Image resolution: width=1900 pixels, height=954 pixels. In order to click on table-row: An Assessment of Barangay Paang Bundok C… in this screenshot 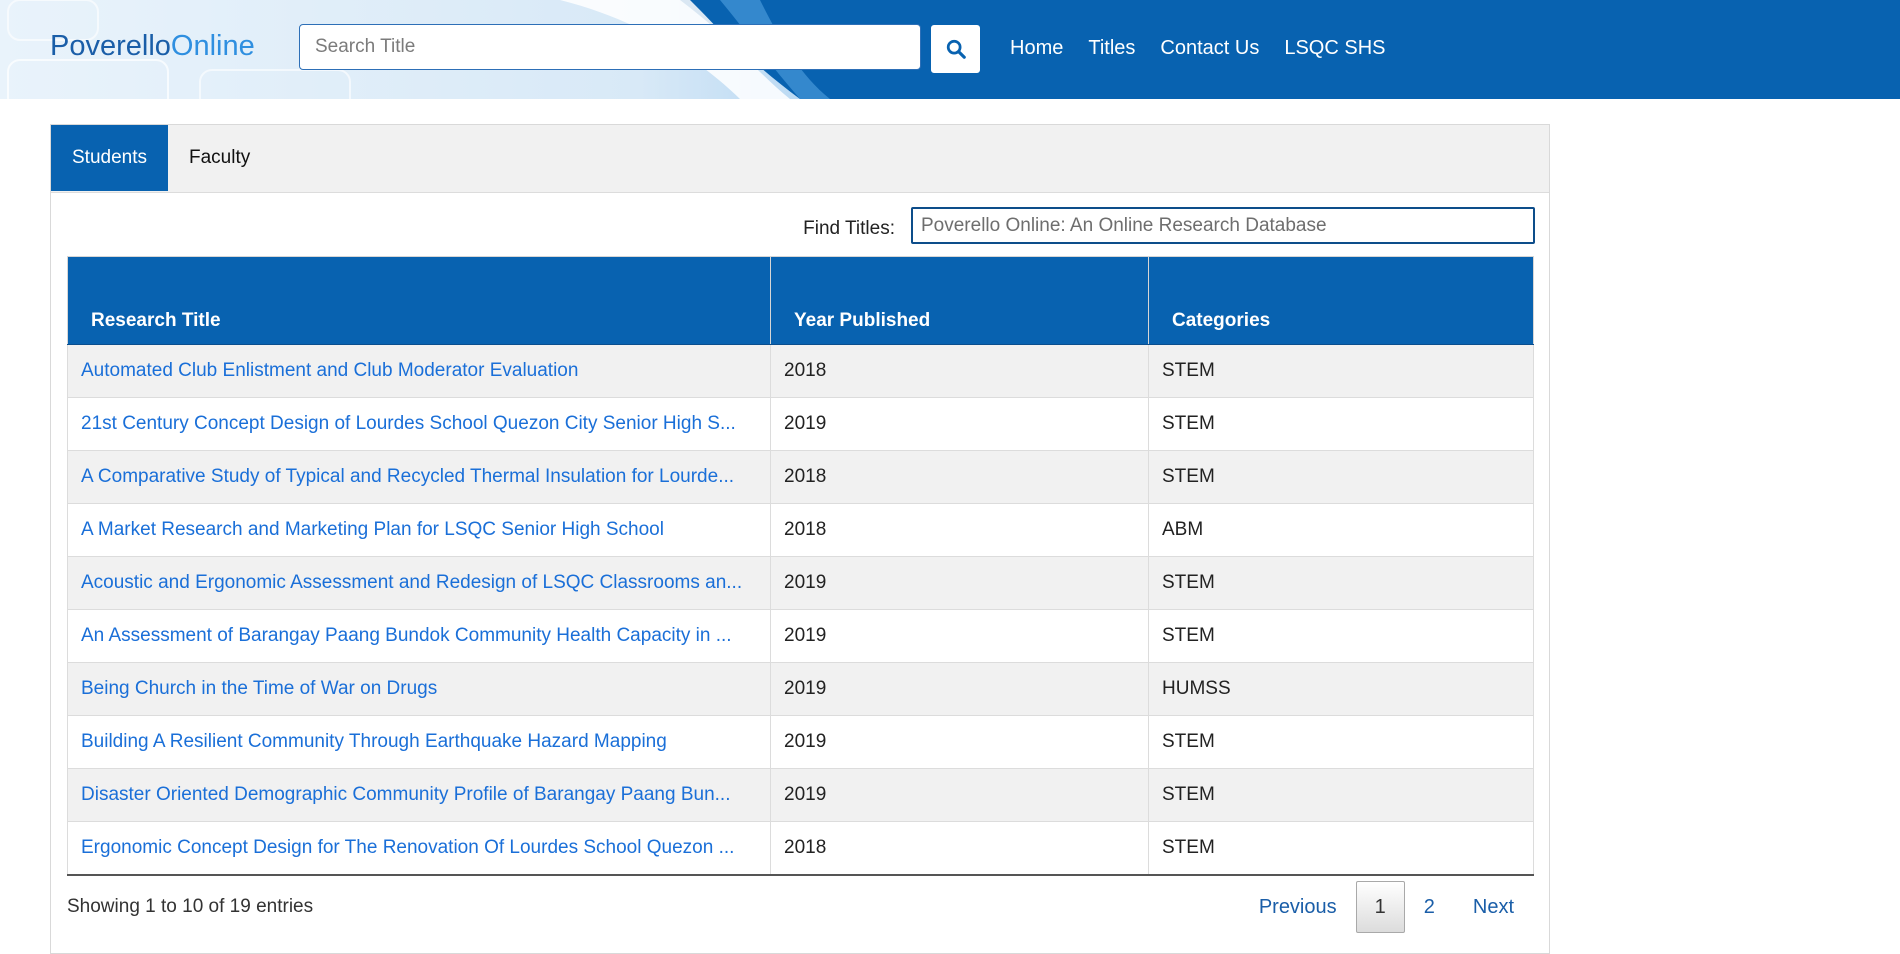, I will do `click(800, 636)`.